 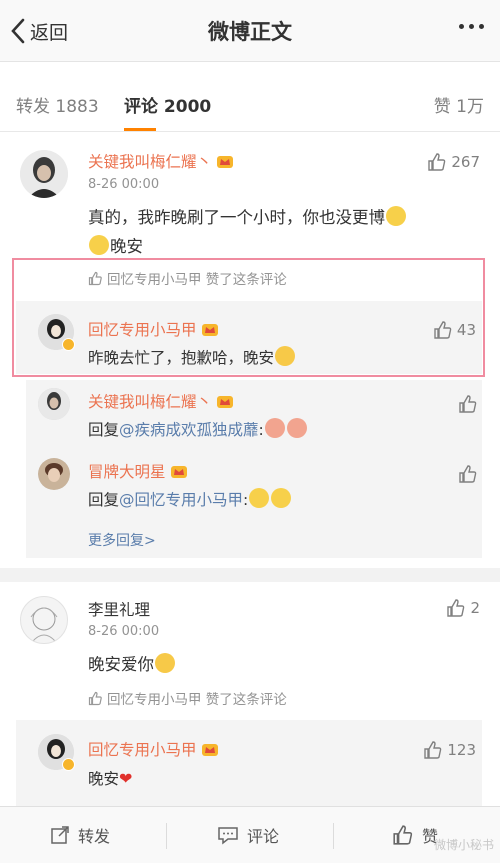 What do you see at coordinates (461, 750) in the screenshot?
I see `like-count: 123` at bounding box center [461, 750].